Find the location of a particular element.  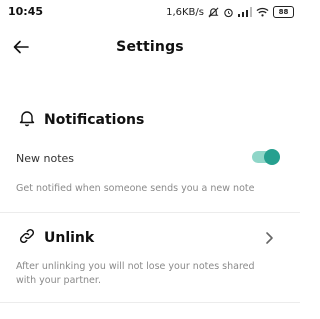

toggle-knob is located at coordinates (272, 157).